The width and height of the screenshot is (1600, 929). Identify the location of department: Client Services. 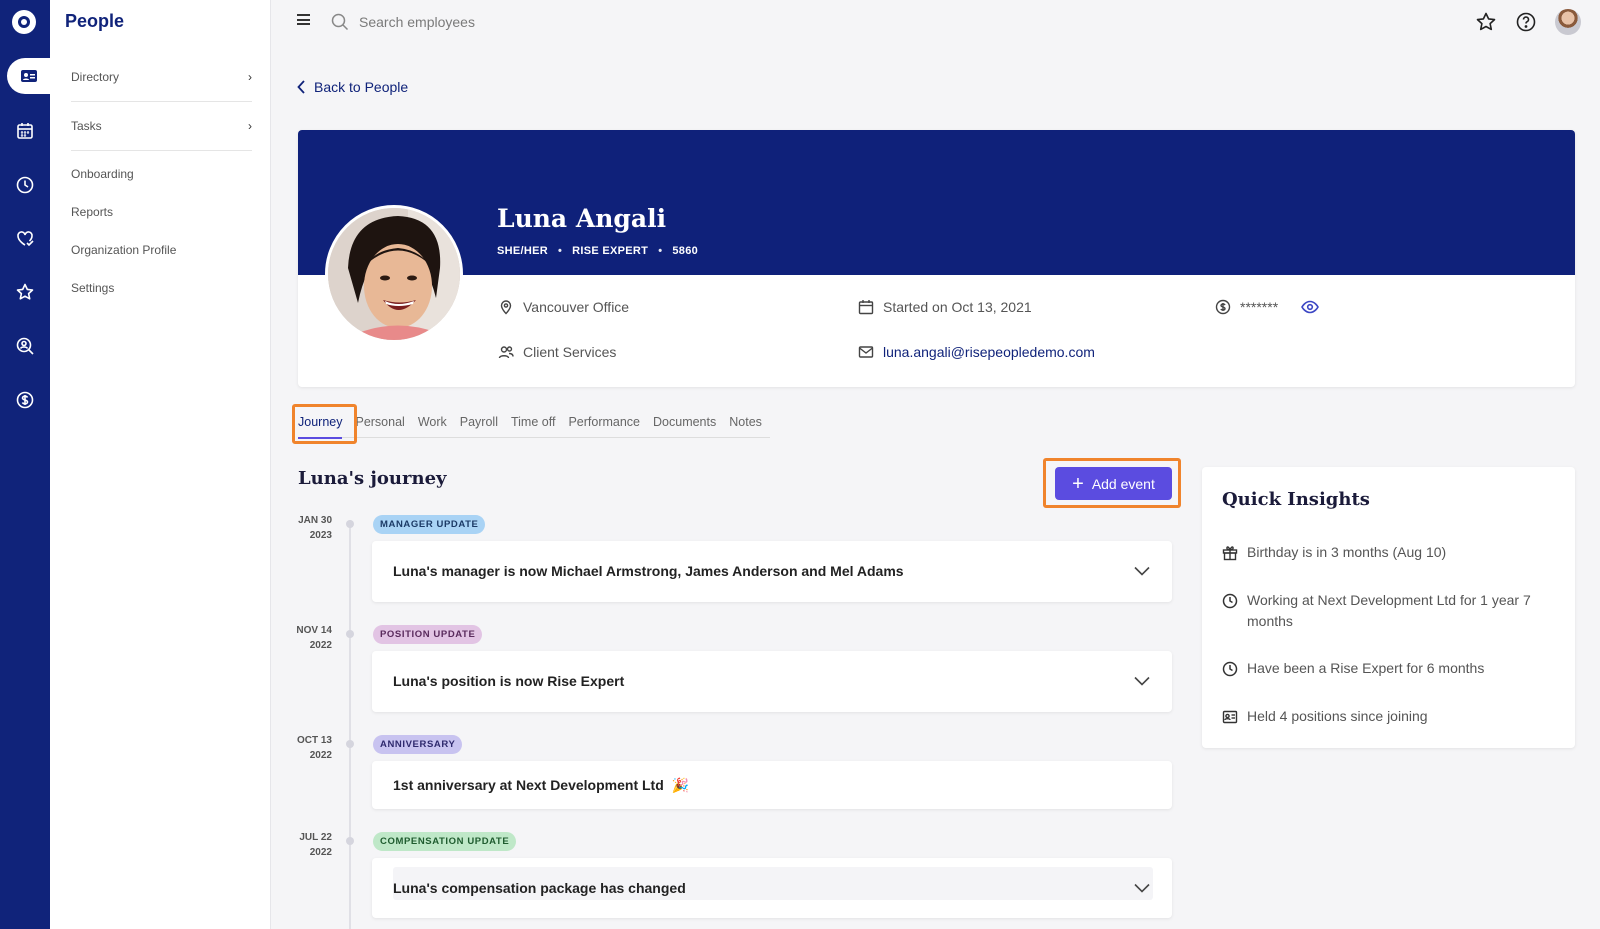
(570, 352).